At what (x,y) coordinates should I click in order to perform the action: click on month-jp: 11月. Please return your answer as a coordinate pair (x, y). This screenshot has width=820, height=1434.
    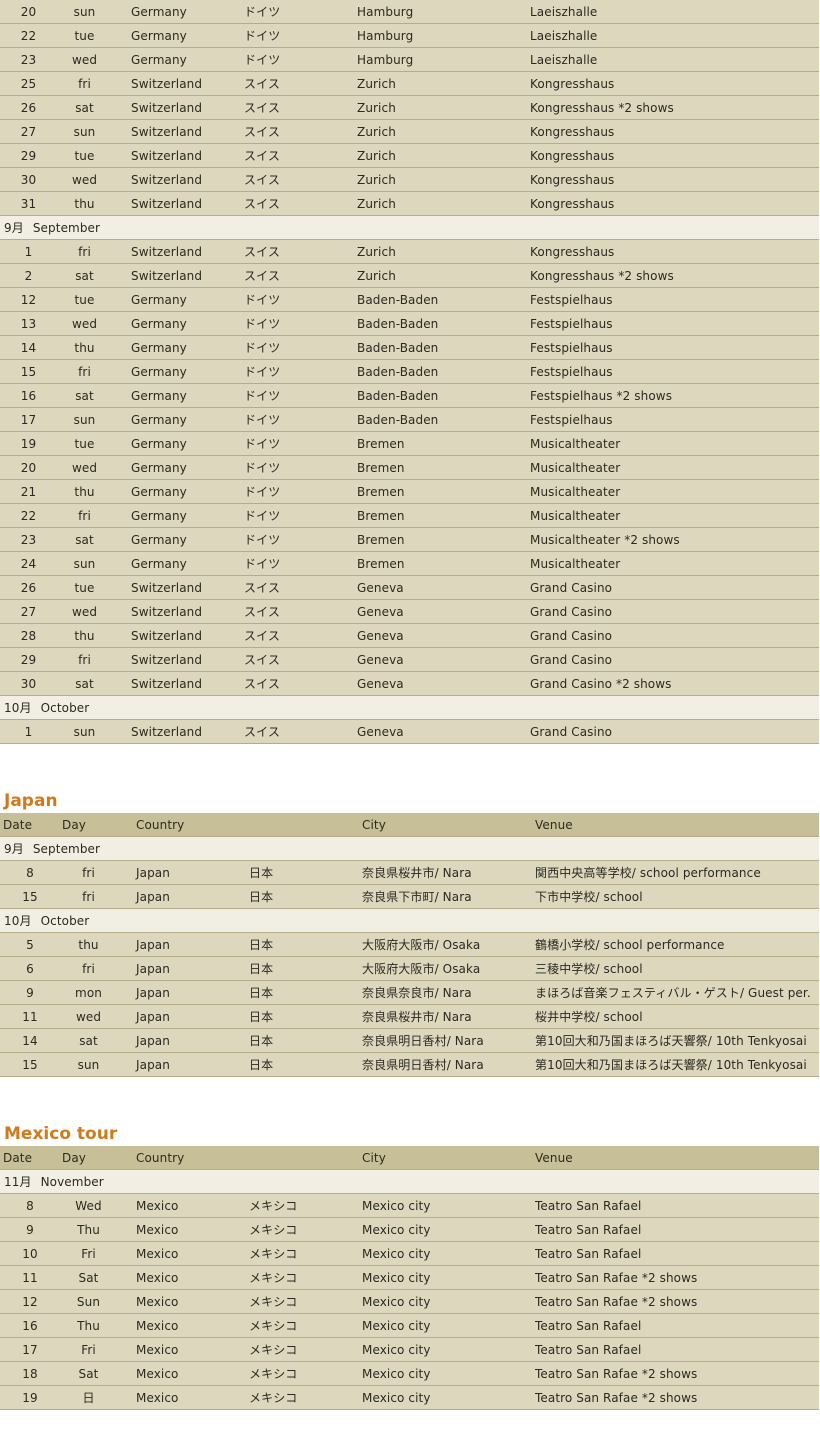
    Looking at the image, I should click on (18, 1182).